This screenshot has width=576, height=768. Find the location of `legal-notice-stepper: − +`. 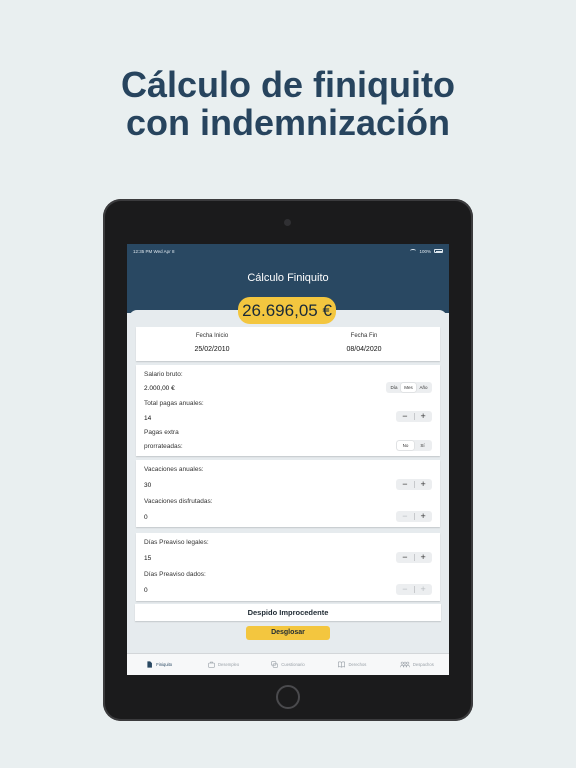

legal-notice-stepper: − + is located at coordinates (414, 557).